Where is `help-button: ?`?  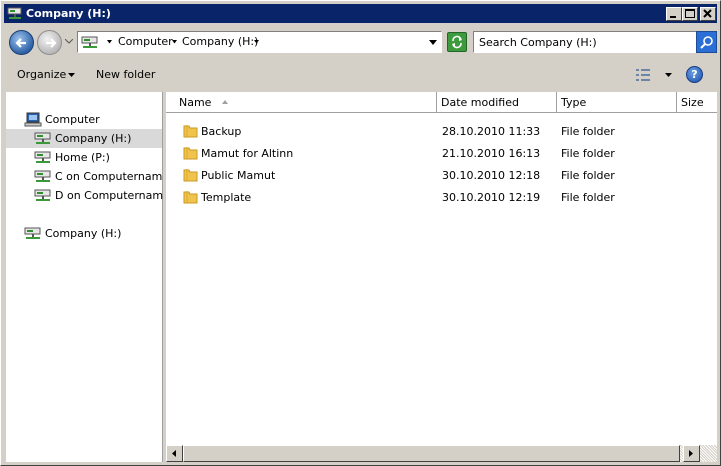 help-button: ? is located at coordinates (694, 74).